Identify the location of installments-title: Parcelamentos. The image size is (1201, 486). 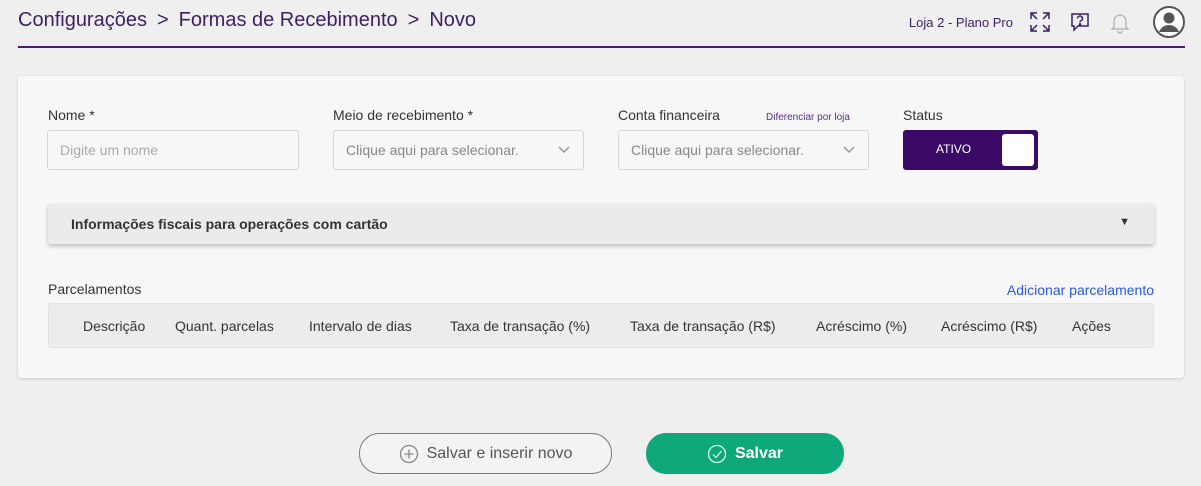
(95, 289).